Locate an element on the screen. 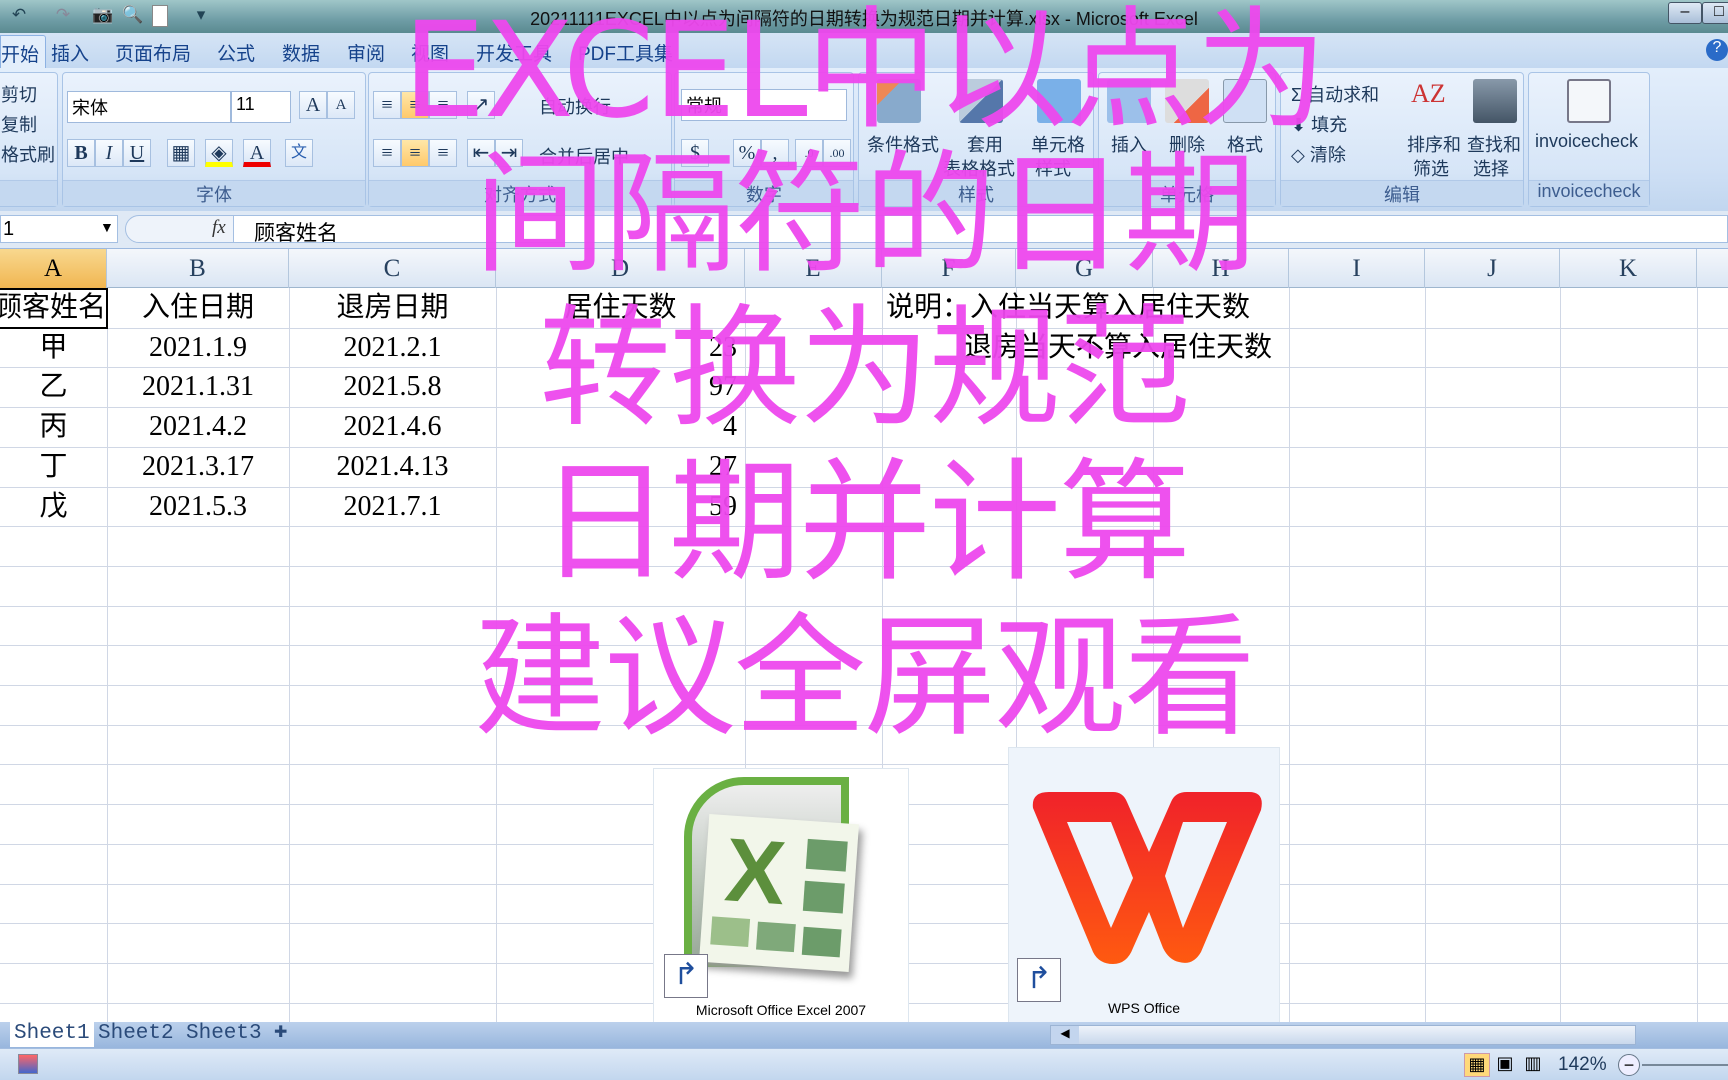  zoom-out-icon: − is located at coordinates (1629, 1065).